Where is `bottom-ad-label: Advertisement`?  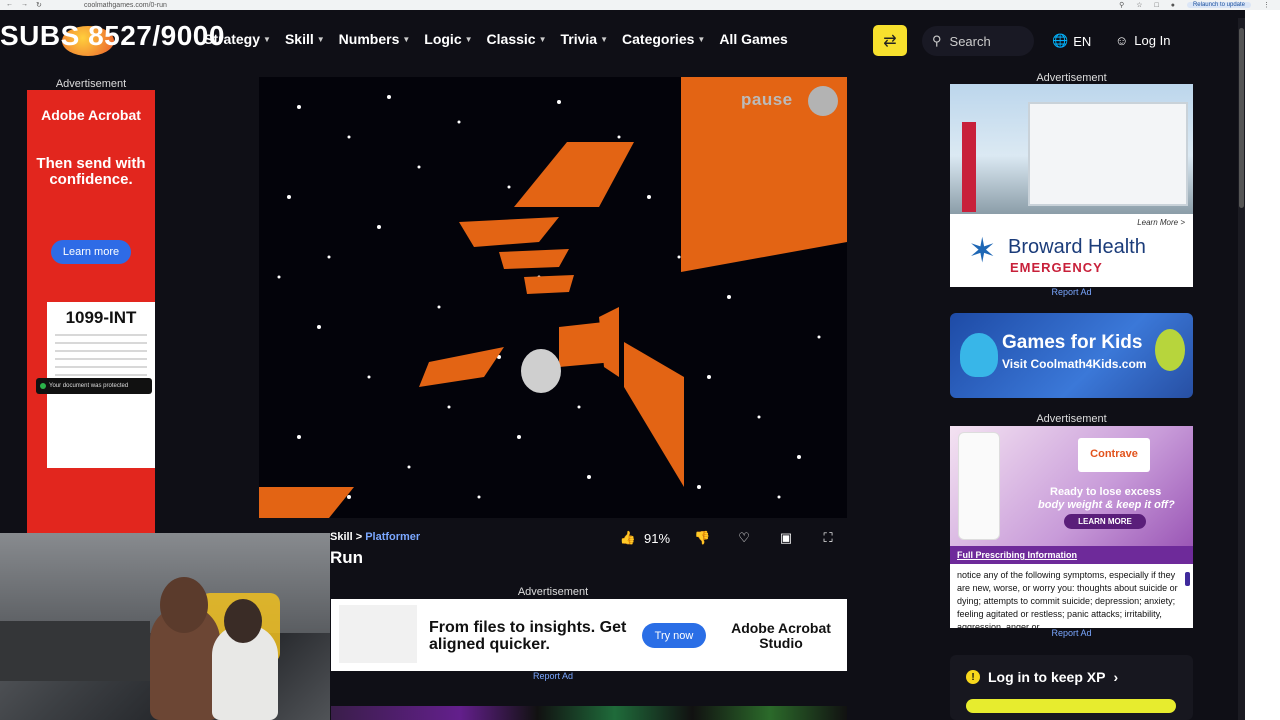
bottom-ad-label: Advertisement is located at coordinates (553, 592).